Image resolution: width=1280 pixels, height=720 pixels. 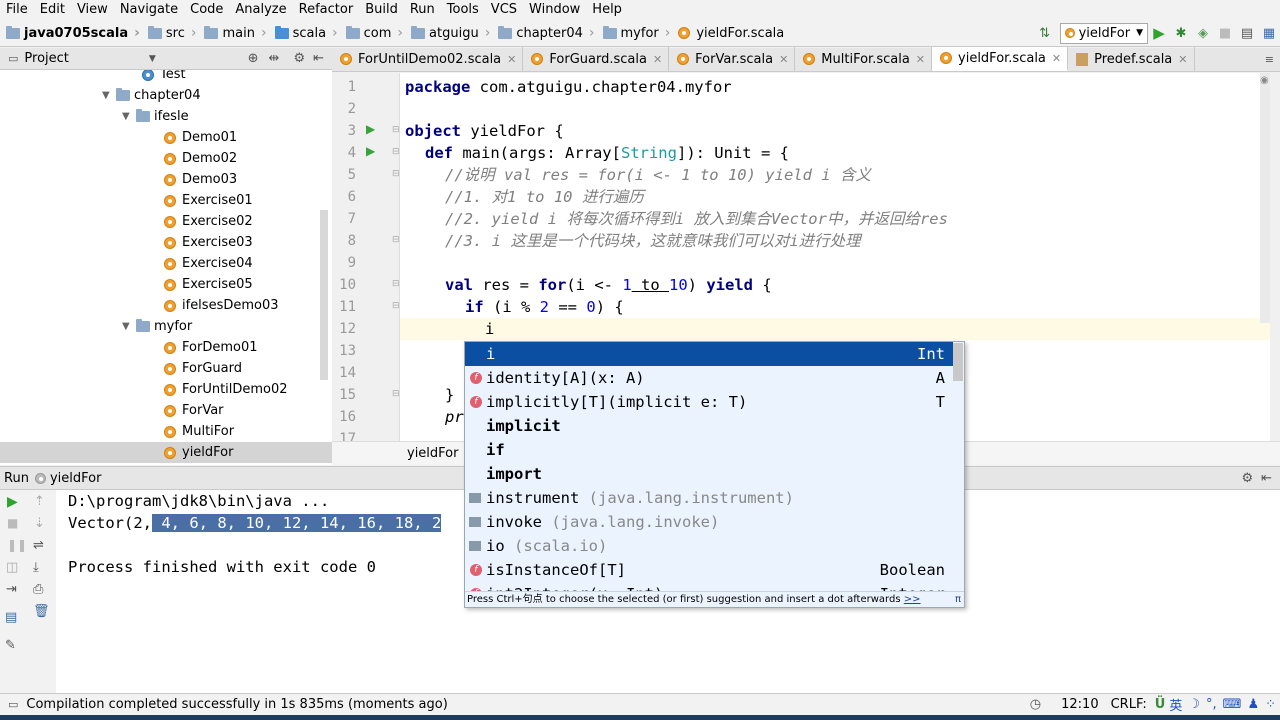 I want to click on memory-icon: ◷, so click(x=1035, y=704).